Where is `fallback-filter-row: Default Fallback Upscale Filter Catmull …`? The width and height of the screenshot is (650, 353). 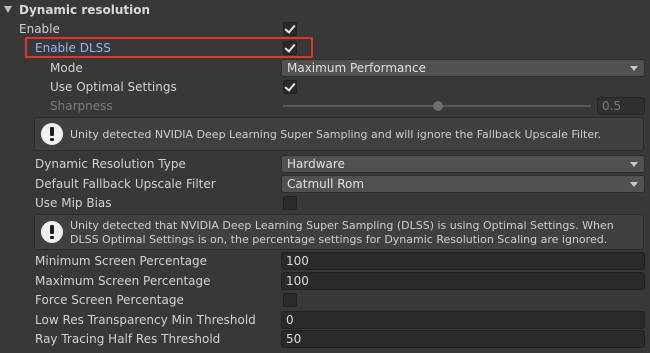
fallback-filter-row: Default Fallback Upscale Filter Catmull … is located at coordinates (325, 184).